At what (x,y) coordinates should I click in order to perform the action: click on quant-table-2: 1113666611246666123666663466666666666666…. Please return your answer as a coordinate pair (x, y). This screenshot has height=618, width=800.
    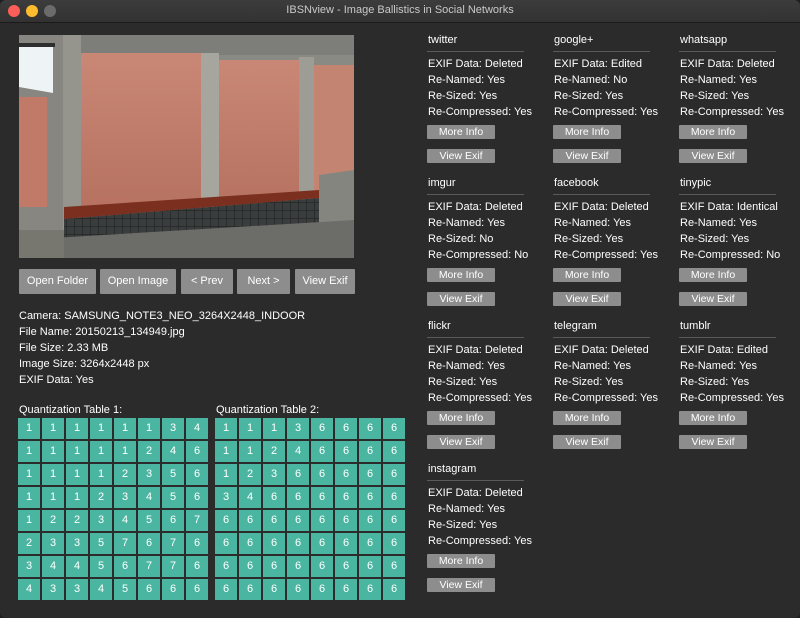
    Looking at the image, I should click on (310, 509).